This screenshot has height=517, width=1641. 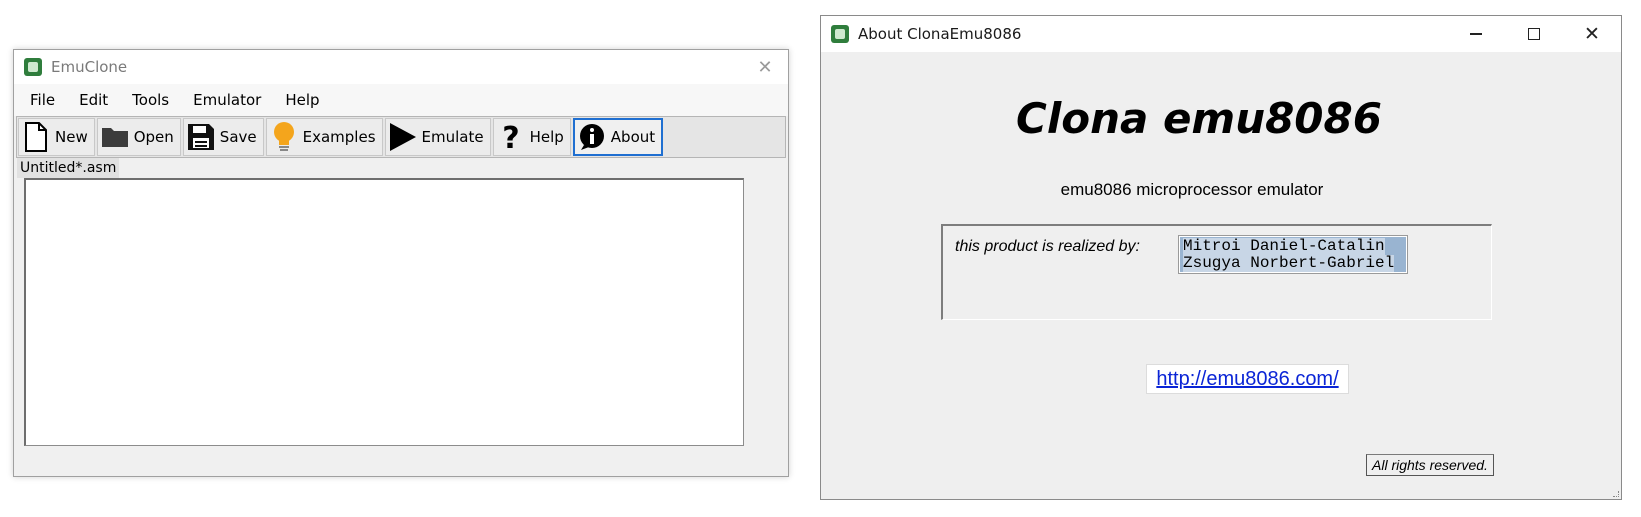 I want to click on question-mark-icon: ?, so click(x=511, y=137).